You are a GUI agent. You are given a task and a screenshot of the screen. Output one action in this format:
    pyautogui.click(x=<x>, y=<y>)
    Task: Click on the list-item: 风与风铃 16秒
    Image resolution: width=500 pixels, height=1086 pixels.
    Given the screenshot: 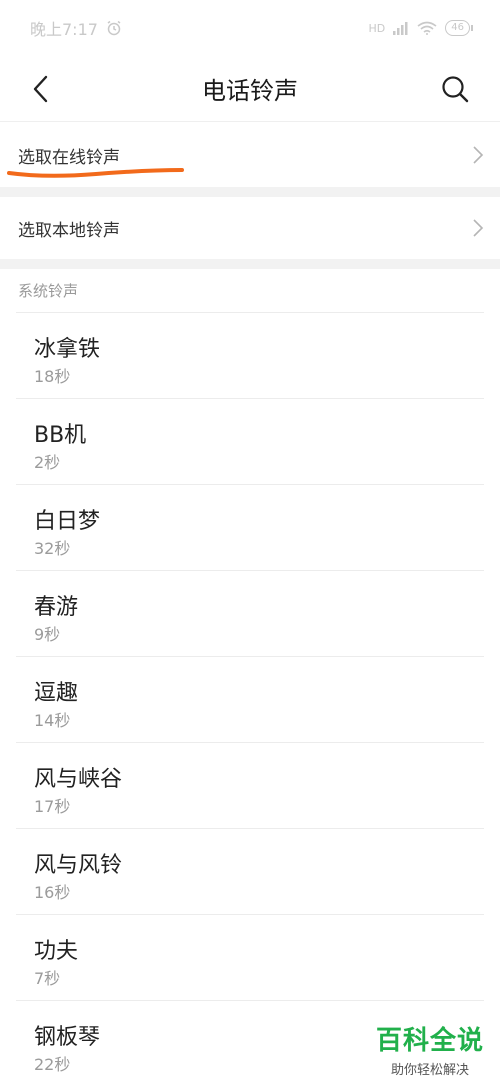 What is the action you would take?
    pyautogui.click(x=250, y=871)
    